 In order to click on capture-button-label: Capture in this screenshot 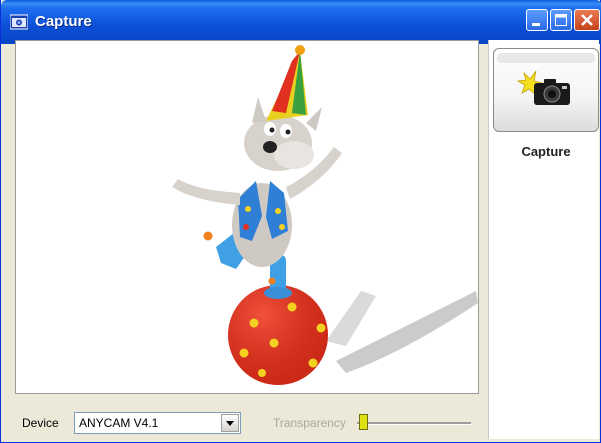, I will do `click(546, 151)`.